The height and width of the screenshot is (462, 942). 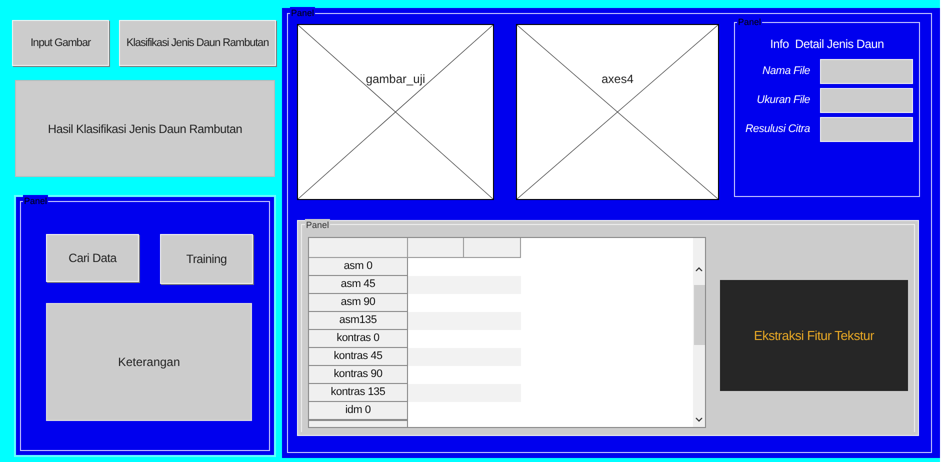 I want to click on row-header: kontras 45, so click(x=358, y=357).